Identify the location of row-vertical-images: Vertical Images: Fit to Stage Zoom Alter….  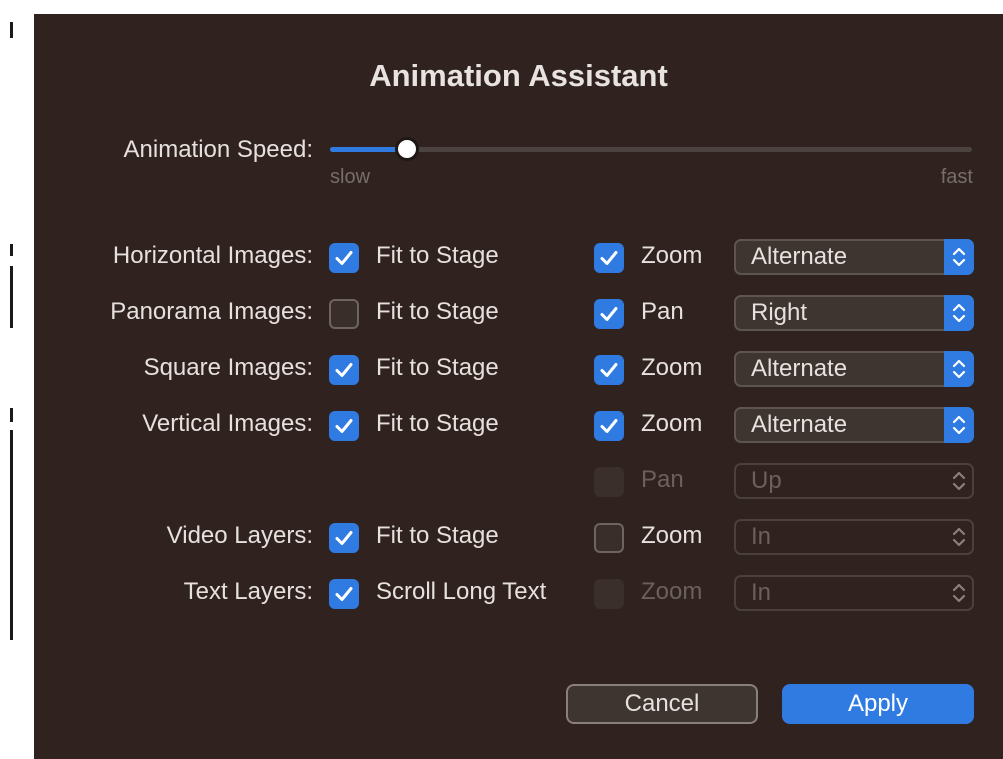
(518, 426).